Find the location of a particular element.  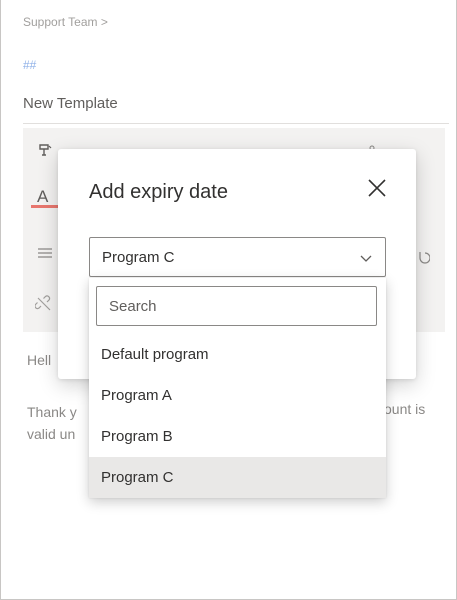

email-body-line: valid un is located at coordinates (51, 434).